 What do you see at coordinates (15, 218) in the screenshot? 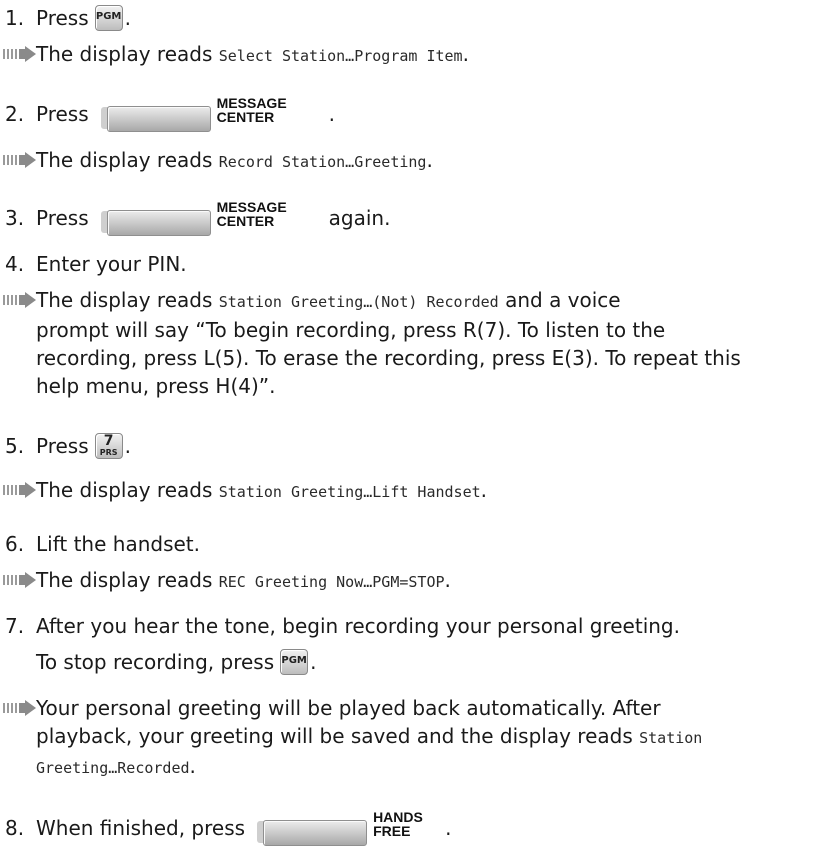
I see `step-number: 3.` at bounding box center [15, 218].